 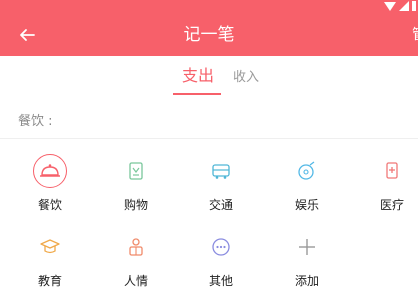 What do you see at coordinates (136, 259) in the screenshot?
I see `category-gift: 人情` at bounding box center [136, 259].